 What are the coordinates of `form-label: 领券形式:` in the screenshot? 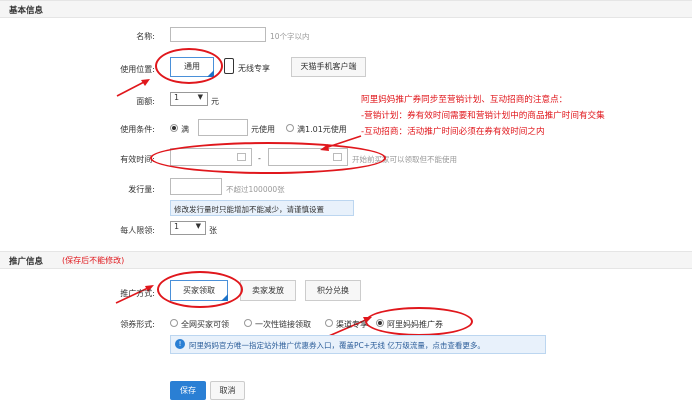 It's located at (137, 324).